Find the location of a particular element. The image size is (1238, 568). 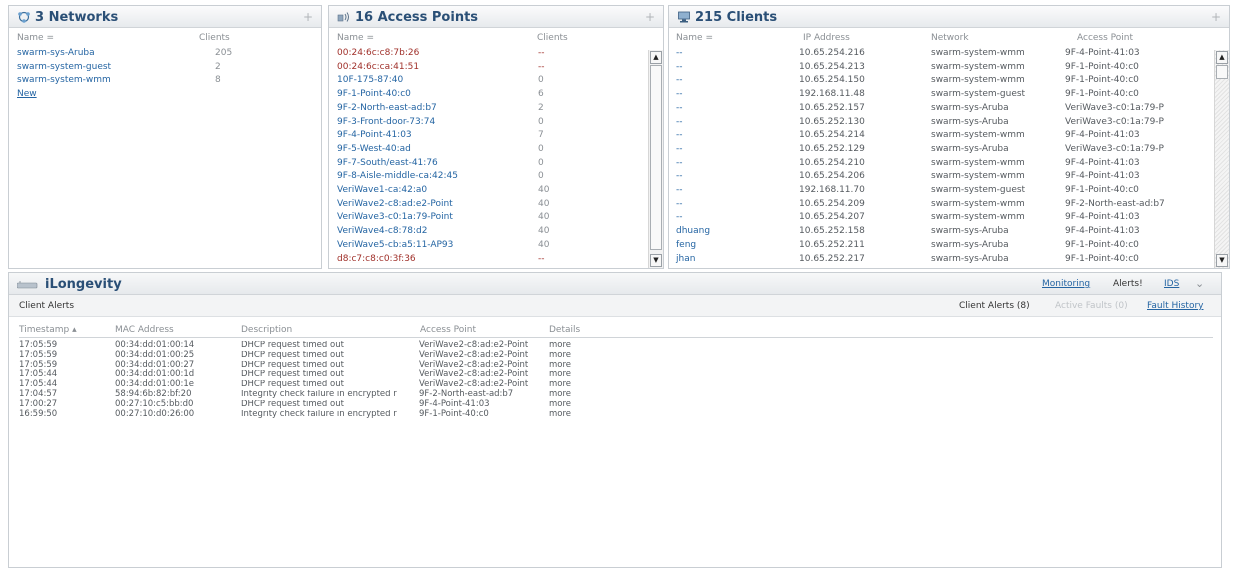

monitoring-link: Monitoring is located at coordinates (1066, 284).